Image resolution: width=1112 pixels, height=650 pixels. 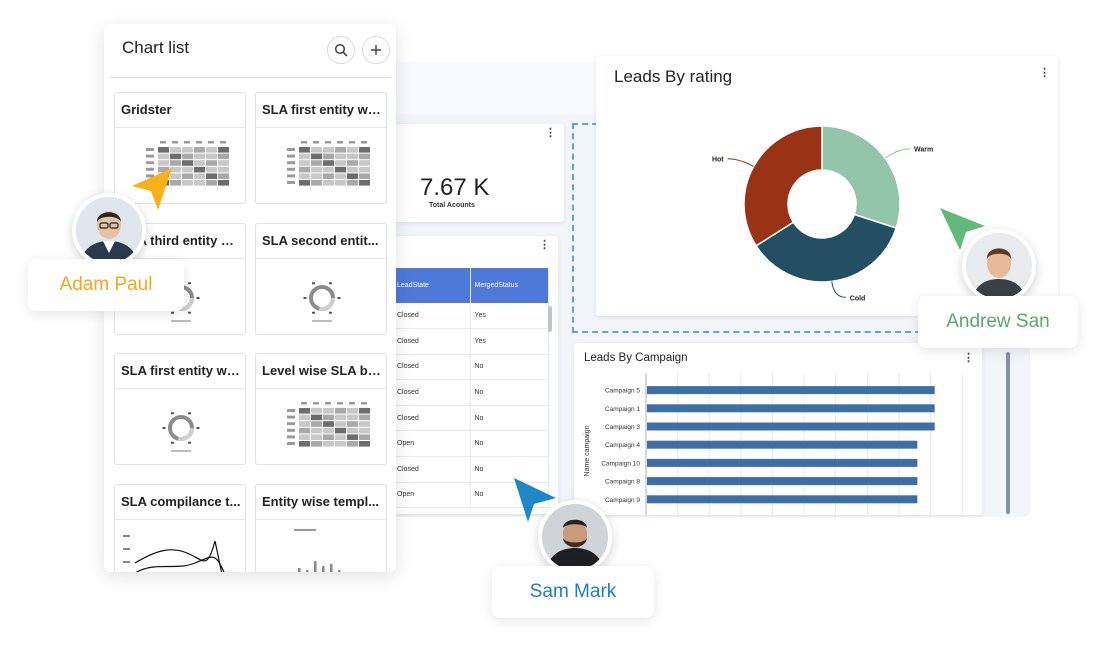 What do you see at coordinates (432, 285) in the screenshot?
I see `column-header-leadstate: LeadState` at bounding box center [432, 285].